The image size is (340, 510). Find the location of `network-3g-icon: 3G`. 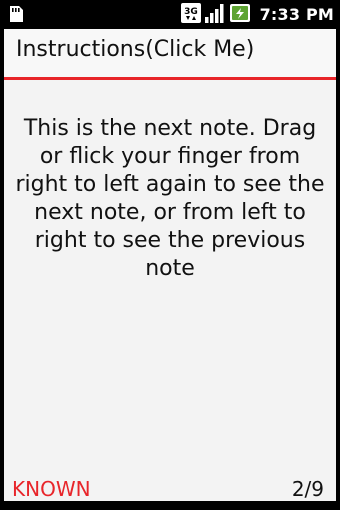

network-3g-icon: 3G is located at coordinates (190, 15).